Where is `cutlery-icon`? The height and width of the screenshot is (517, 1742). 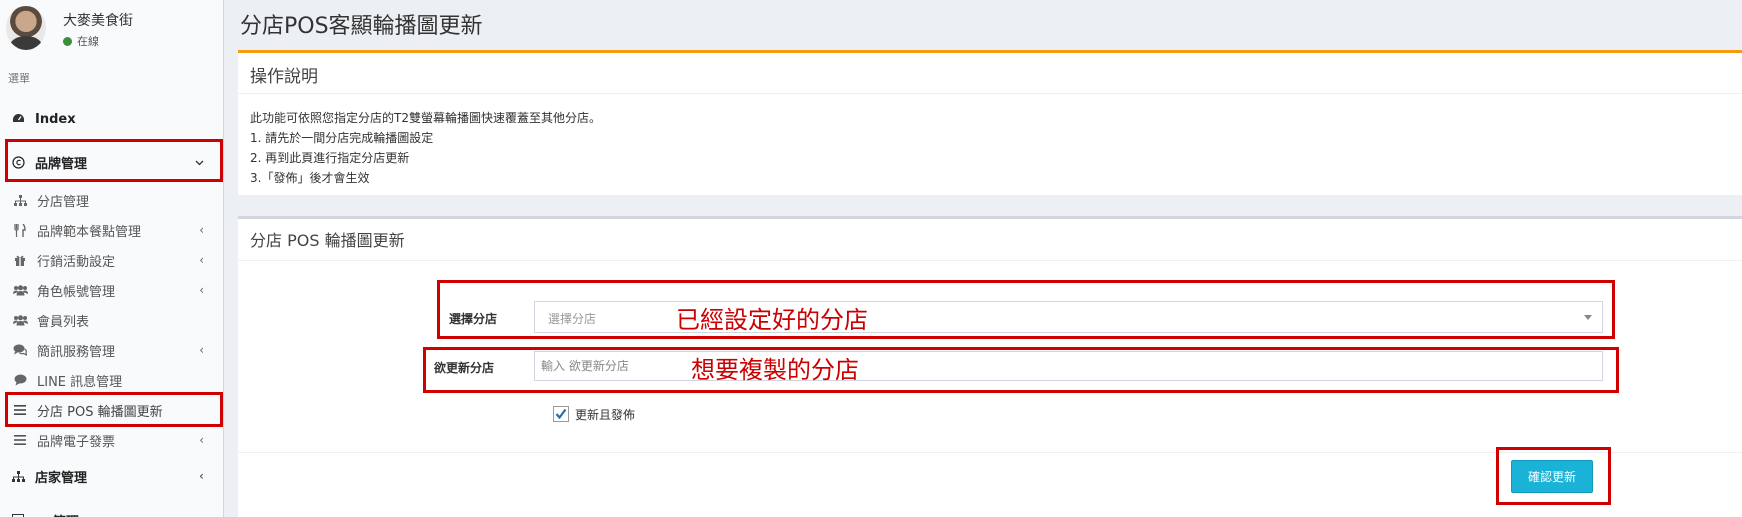
cutlery-icon is located at coordinates (20, 230).